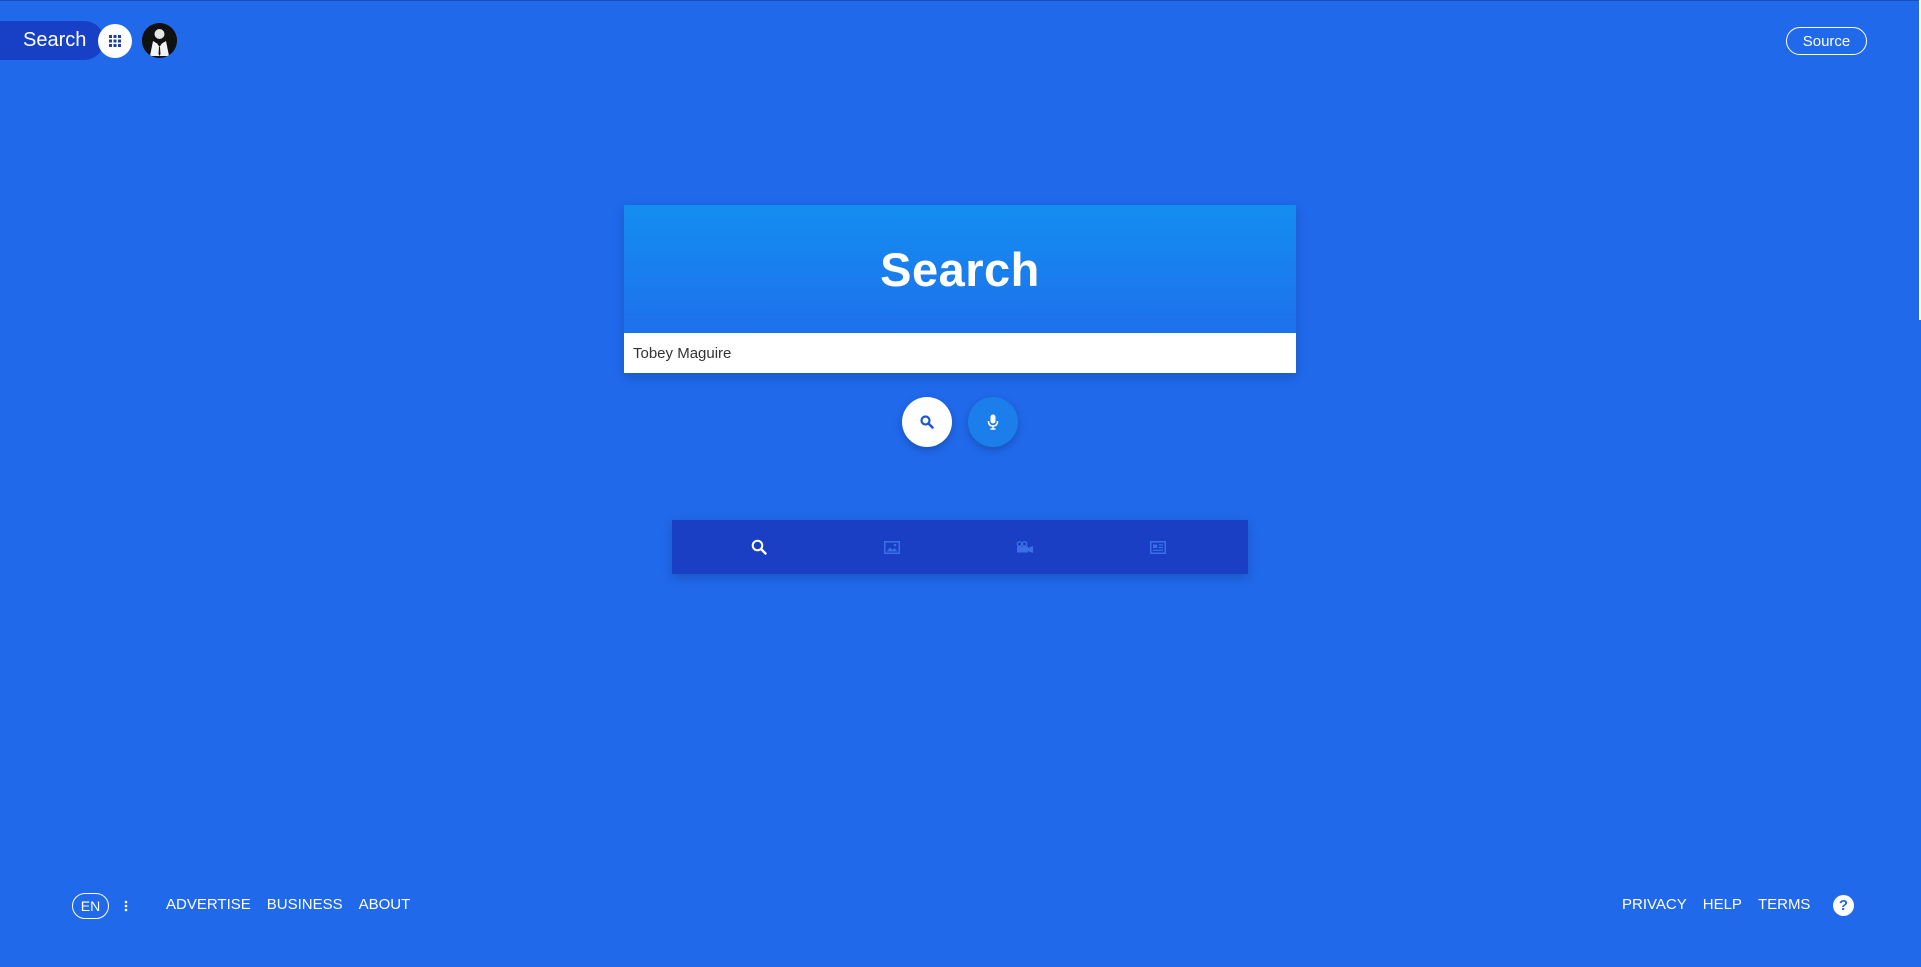 This screenshot has height=967, width=1921. I want to click on search-submit-button, so click(927, 422).